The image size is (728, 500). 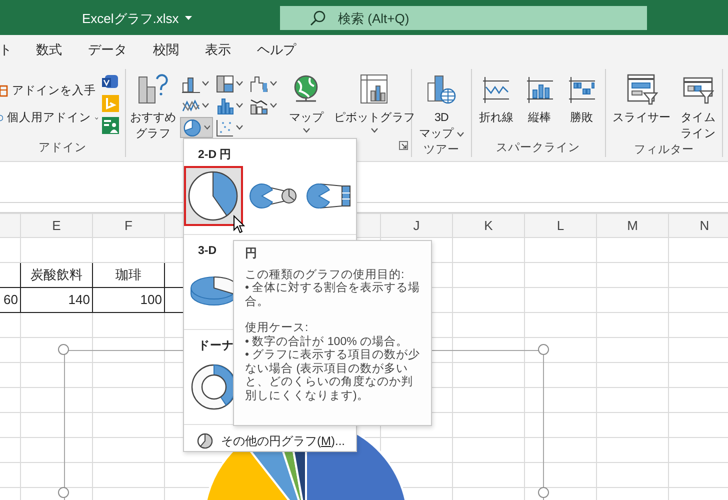 What do you see at coordinates (642, 89) in the screenshot?
I see `slicer-filter-icon` at bounding box center [642, 89].